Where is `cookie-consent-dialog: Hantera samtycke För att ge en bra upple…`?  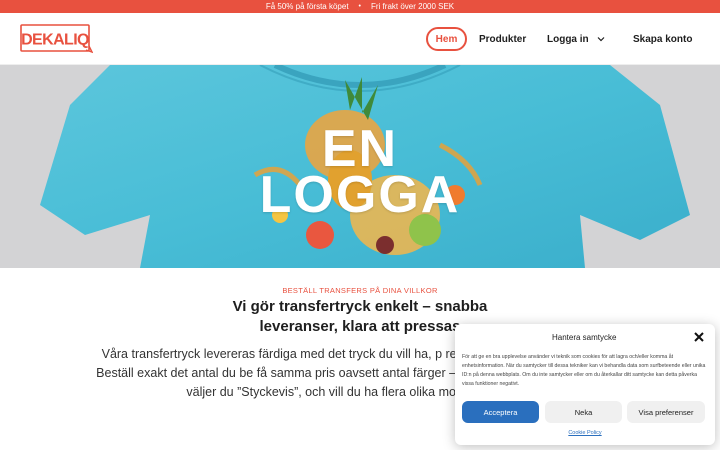 cookie-consent-dialog: Hantera samtycke För att ge en bra upple… is located at coordinates (585, 384).